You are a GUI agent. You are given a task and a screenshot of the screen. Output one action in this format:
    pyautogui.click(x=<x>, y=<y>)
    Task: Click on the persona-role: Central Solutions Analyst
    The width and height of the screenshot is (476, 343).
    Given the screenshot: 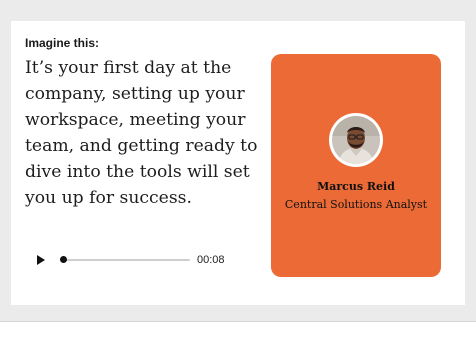 What is the action you would take?
    pyautogui.click(x=356, y=204)
    